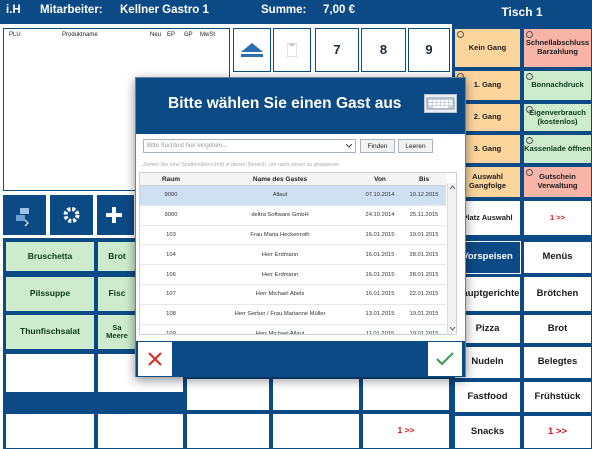  Describe the element at coordinates (383, 50) in the screenshot. I see `numpad-8: 8` at that location.